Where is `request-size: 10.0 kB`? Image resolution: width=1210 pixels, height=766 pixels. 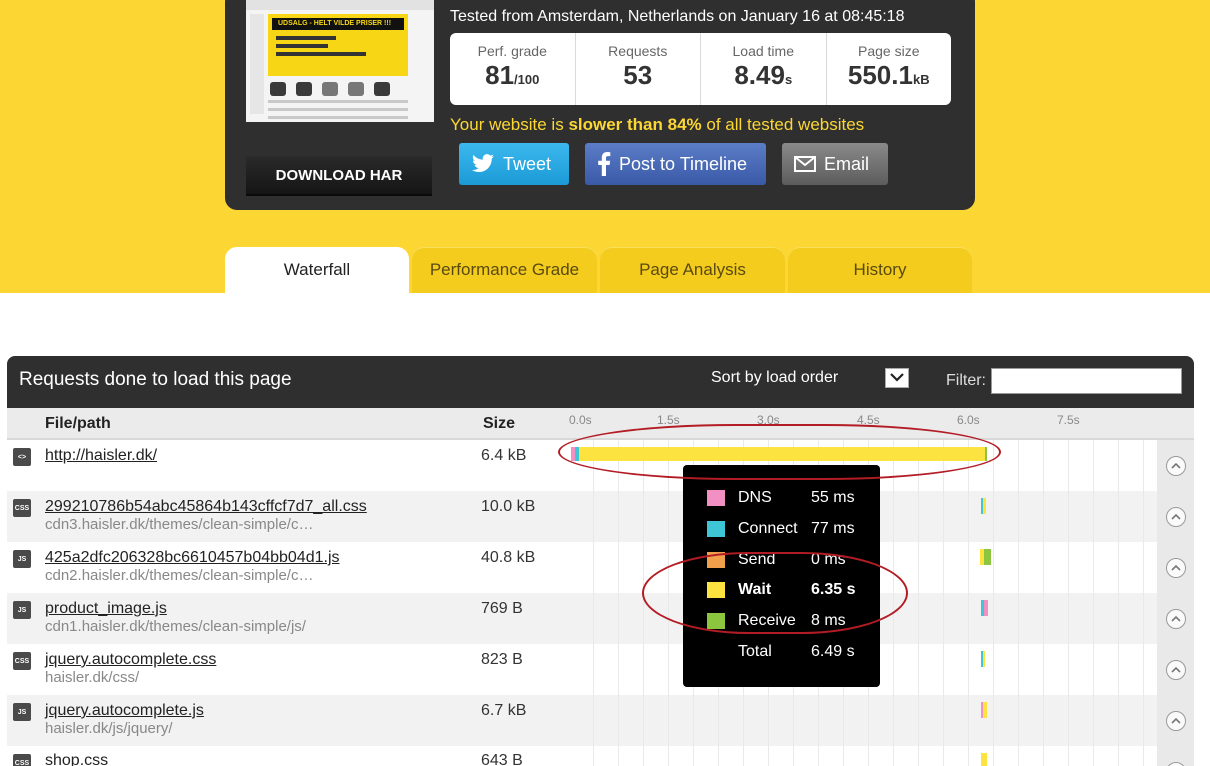
request-size: 10.0 kB is located at coordinates (508, 506).